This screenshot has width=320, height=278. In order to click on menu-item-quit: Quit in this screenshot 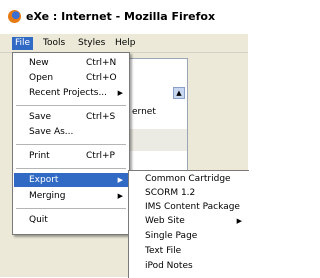, I will do `click(71, 220)`.